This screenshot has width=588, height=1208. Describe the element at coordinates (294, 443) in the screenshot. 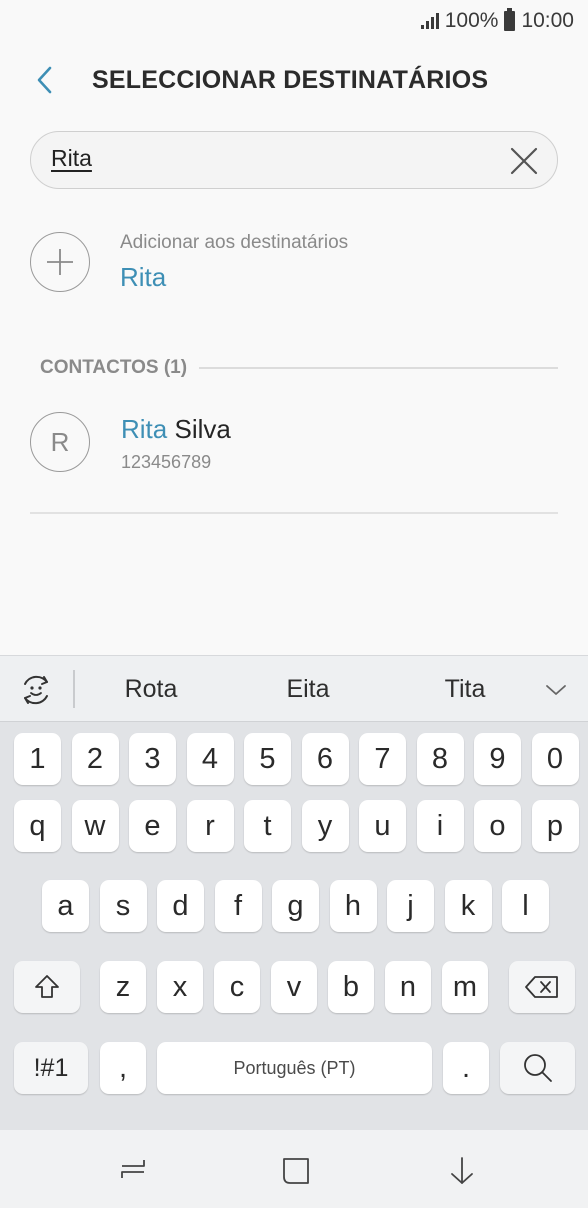

I see `contact-row: R Rita Silva 123456789` at that location.